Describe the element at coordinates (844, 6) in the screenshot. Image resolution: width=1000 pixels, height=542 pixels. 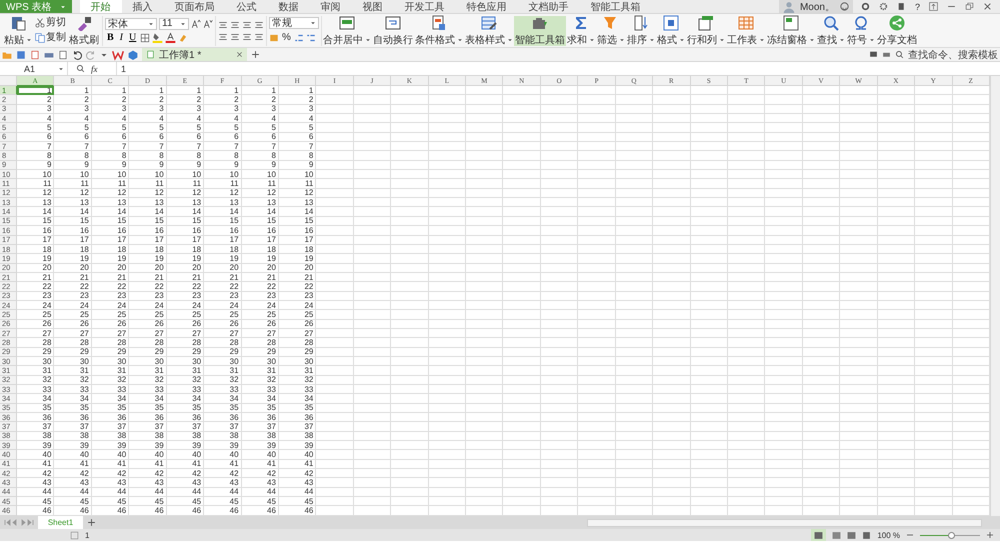
I see `smiley-icon` at that location.